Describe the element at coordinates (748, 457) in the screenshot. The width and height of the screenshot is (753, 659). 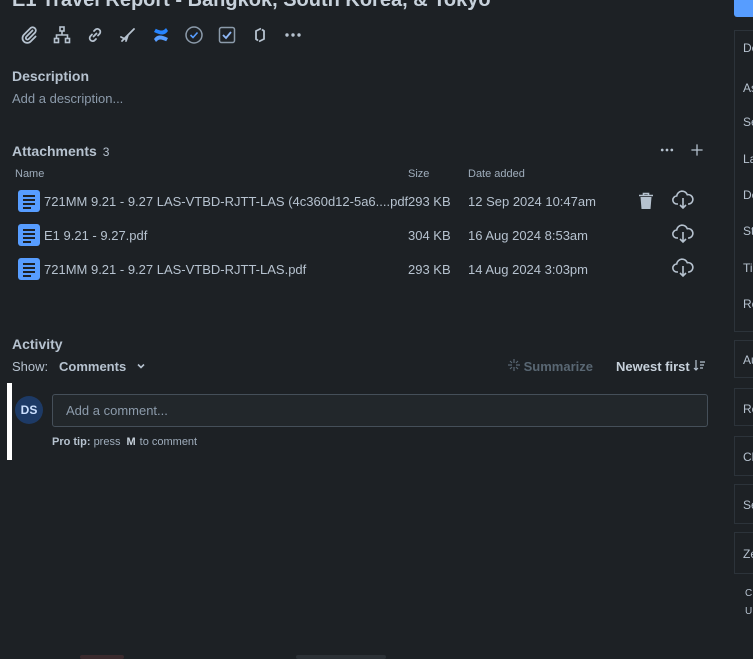
I see `panel-section-label: Ch` at that location.